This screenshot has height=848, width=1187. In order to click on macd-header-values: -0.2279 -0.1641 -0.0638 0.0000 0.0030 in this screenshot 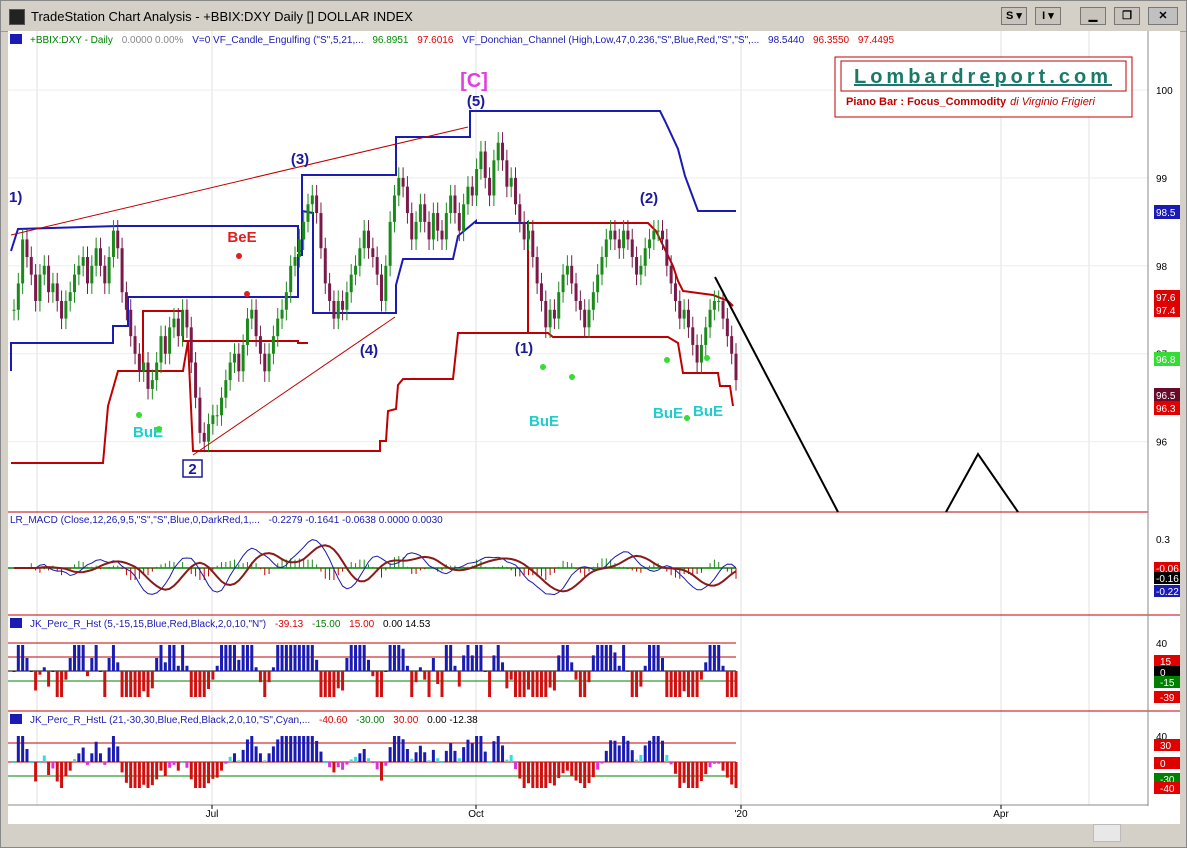, I will do `click(356, 520)`.